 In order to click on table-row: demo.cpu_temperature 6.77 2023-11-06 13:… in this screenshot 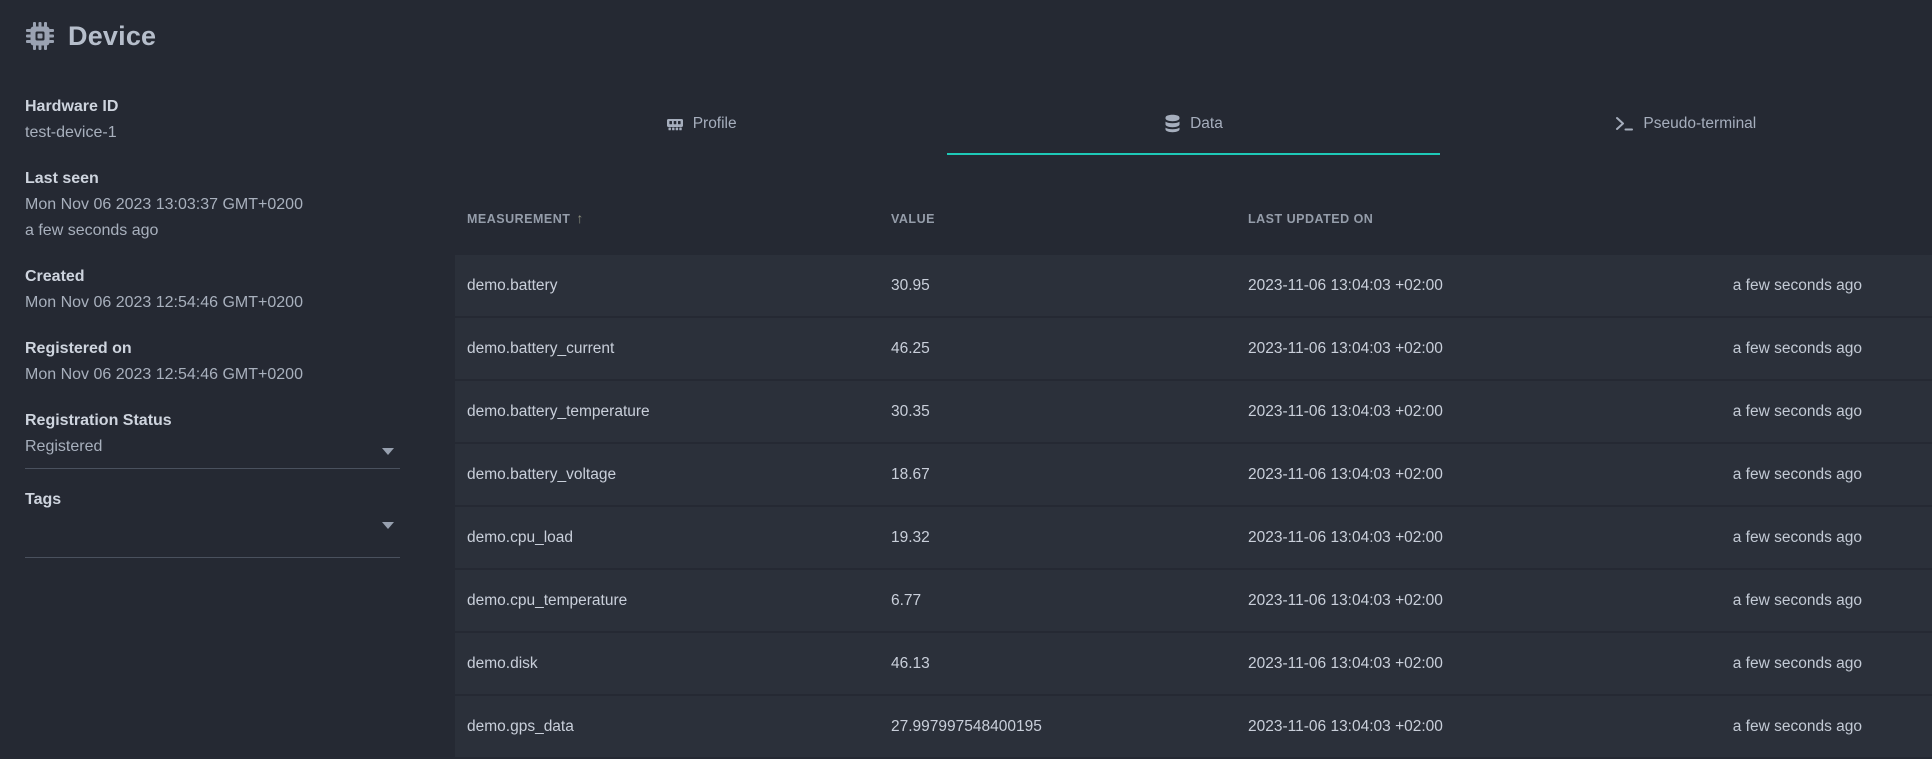, I will do `click(1193, 600)`.